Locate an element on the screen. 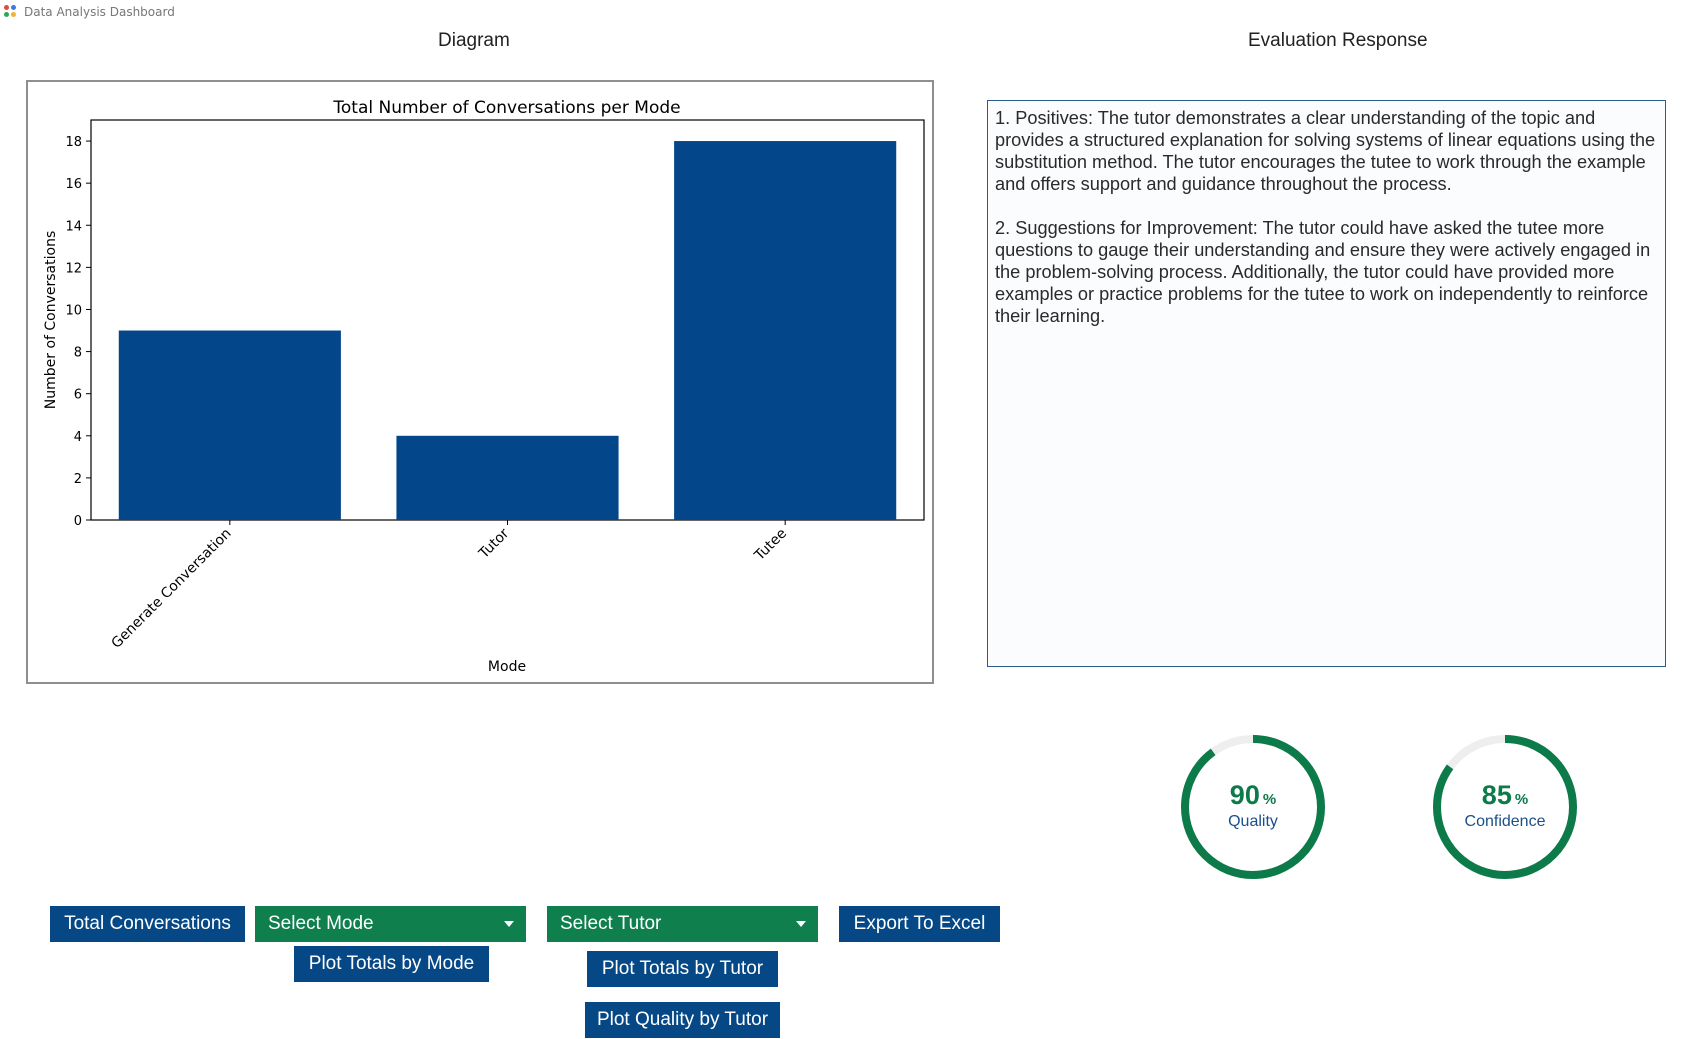  y-tick-label: 4 is located at coordinates (78, 437).